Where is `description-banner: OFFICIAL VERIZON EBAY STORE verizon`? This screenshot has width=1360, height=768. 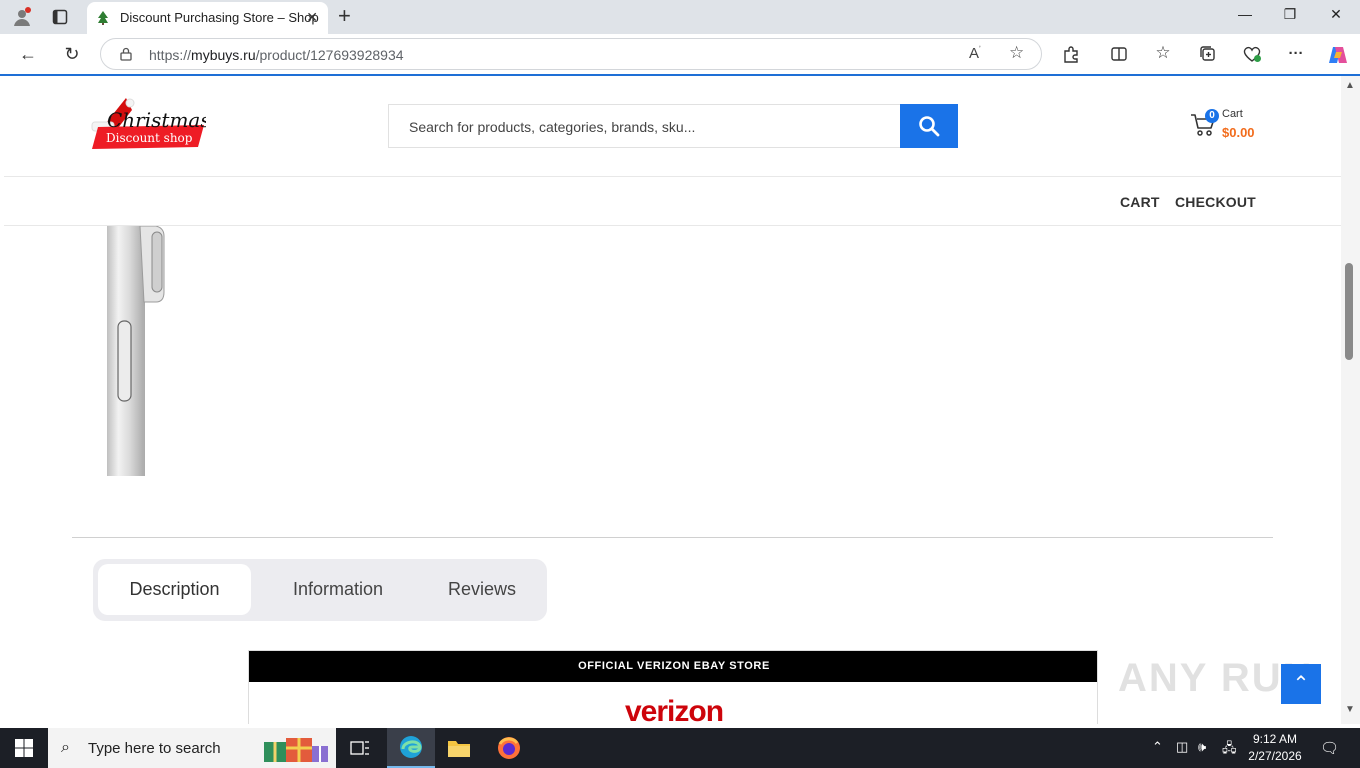 description-banner: OFFICIAL VERIZON EBAY STORE verizon is located at coordinates (673, 687).